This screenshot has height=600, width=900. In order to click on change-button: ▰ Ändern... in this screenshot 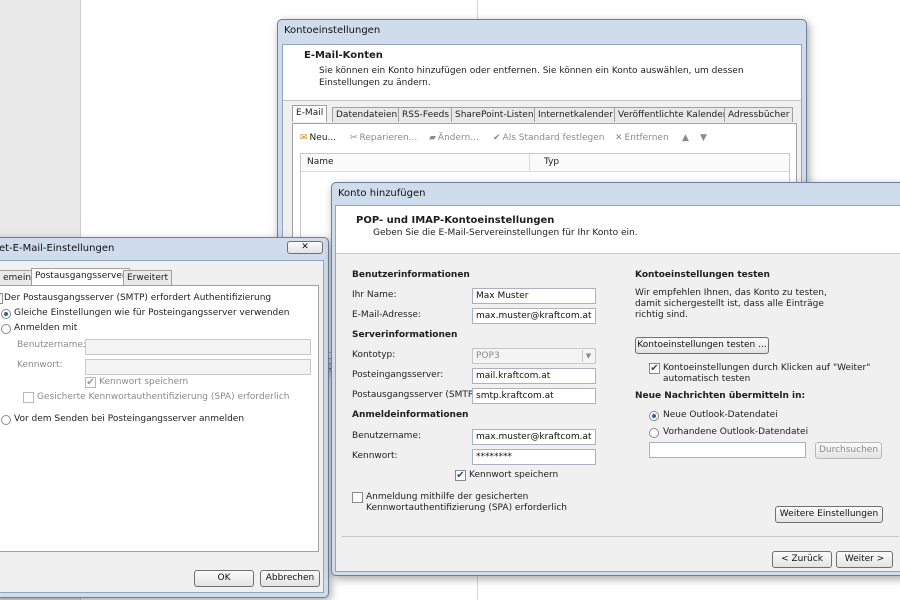, I will do `click(454, 138)`.